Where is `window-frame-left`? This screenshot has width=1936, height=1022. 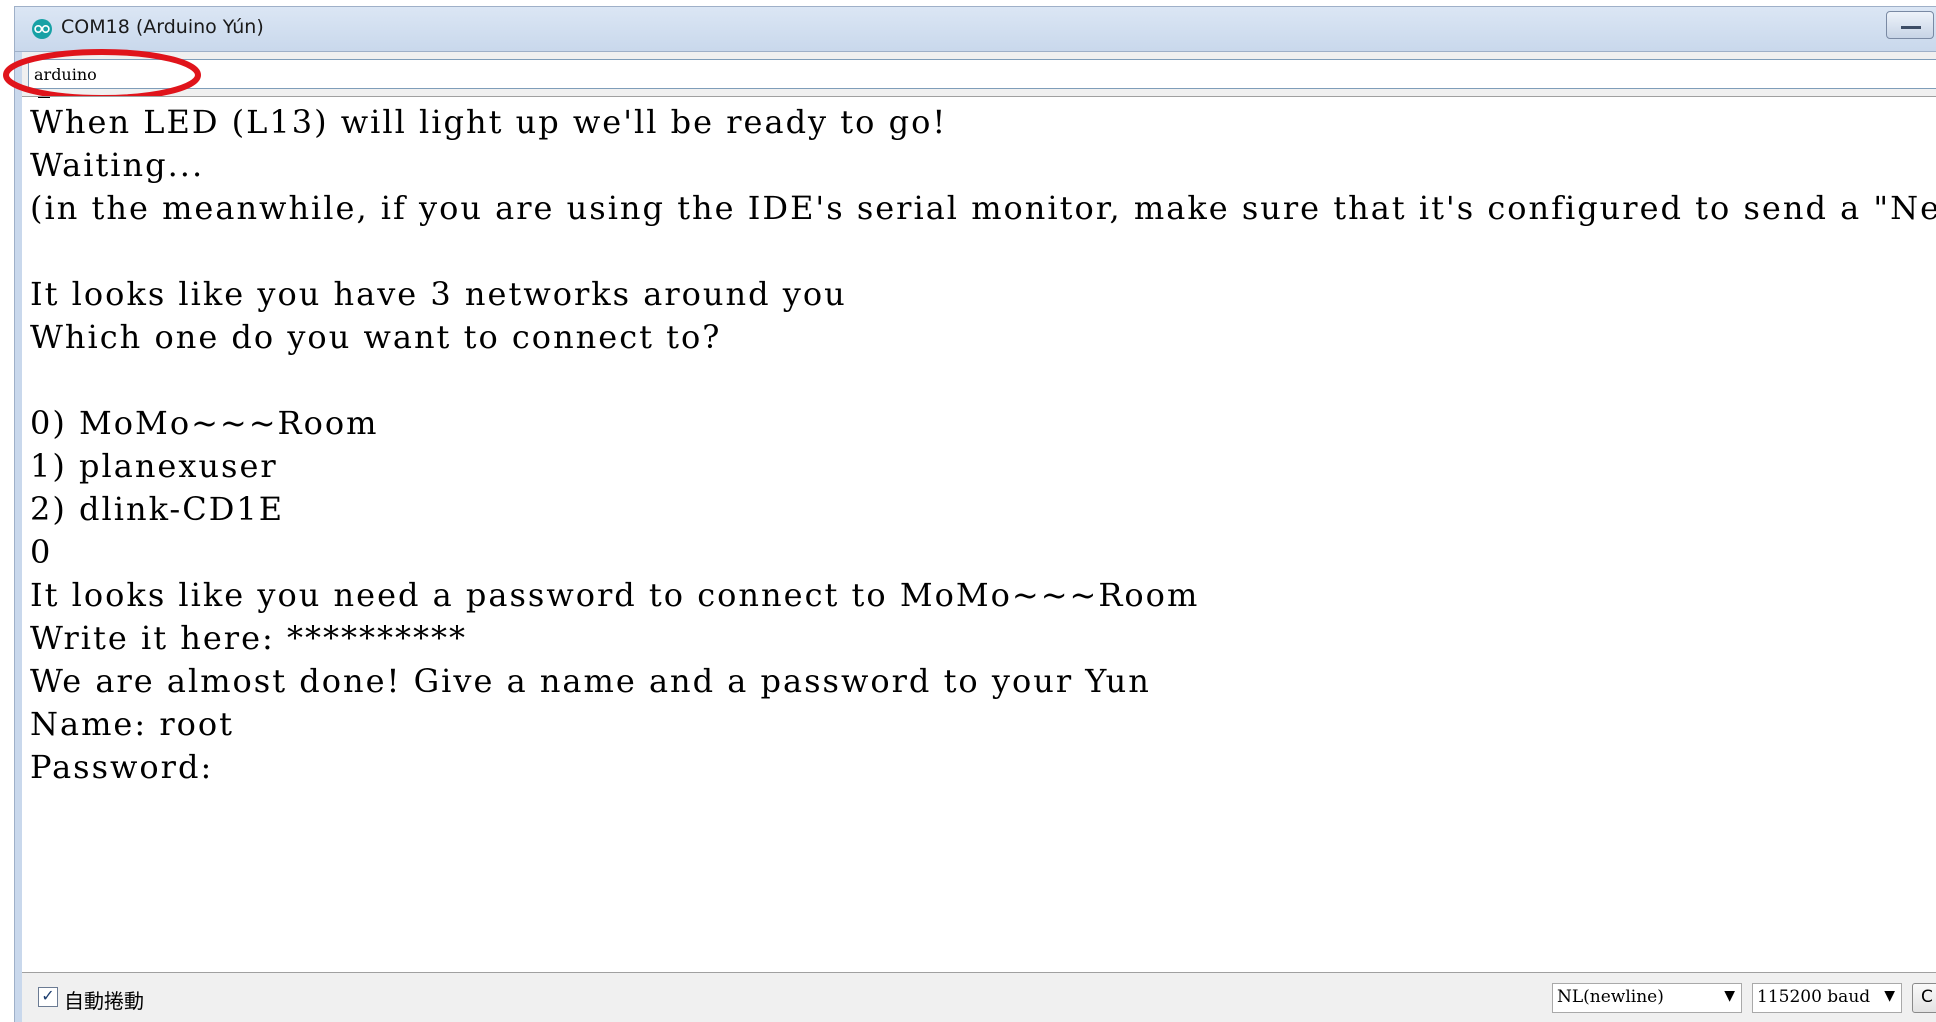 window-frame-left is located at coordinates (18, 537).